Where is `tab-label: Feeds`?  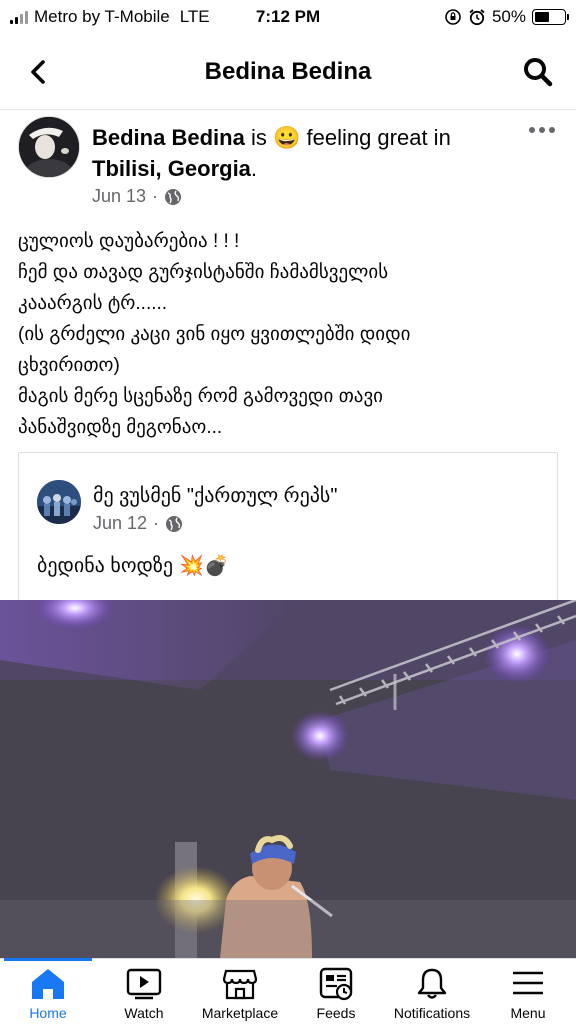
tab-label: Feeds is located at coordinates (336, 1013).